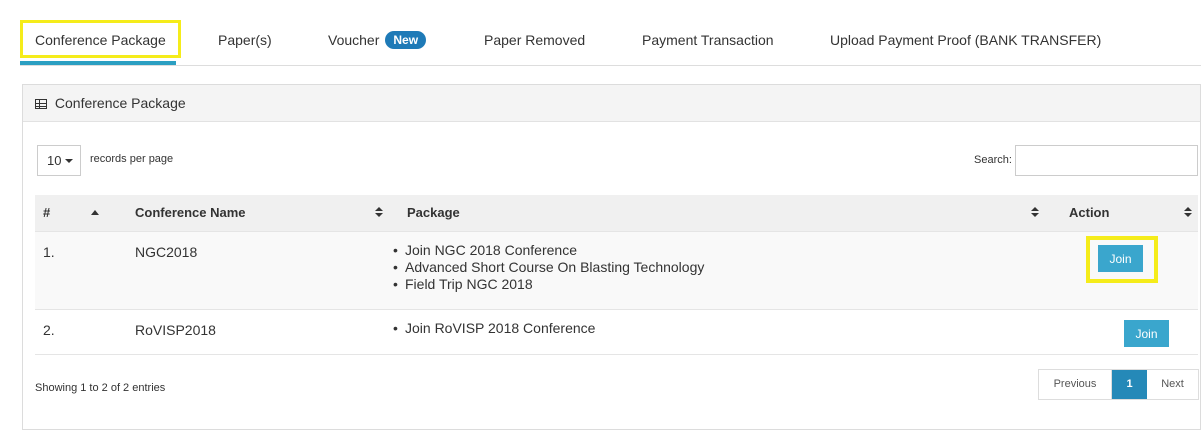 This screenshot has height=436, width=1201. What do you see at coordinates (95, 214) in the screenshot?
I see `sort-asc-icon` at bounding box center [95, 214].